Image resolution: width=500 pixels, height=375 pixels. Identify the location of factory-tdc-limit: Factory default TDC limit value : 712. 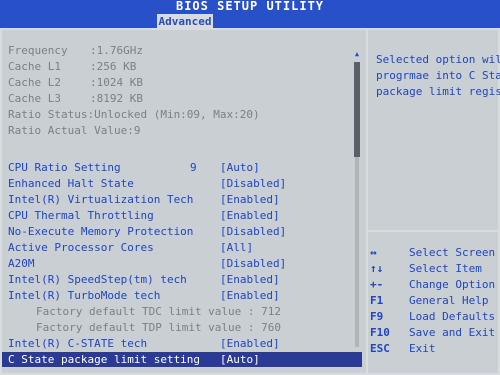
(159, 311).